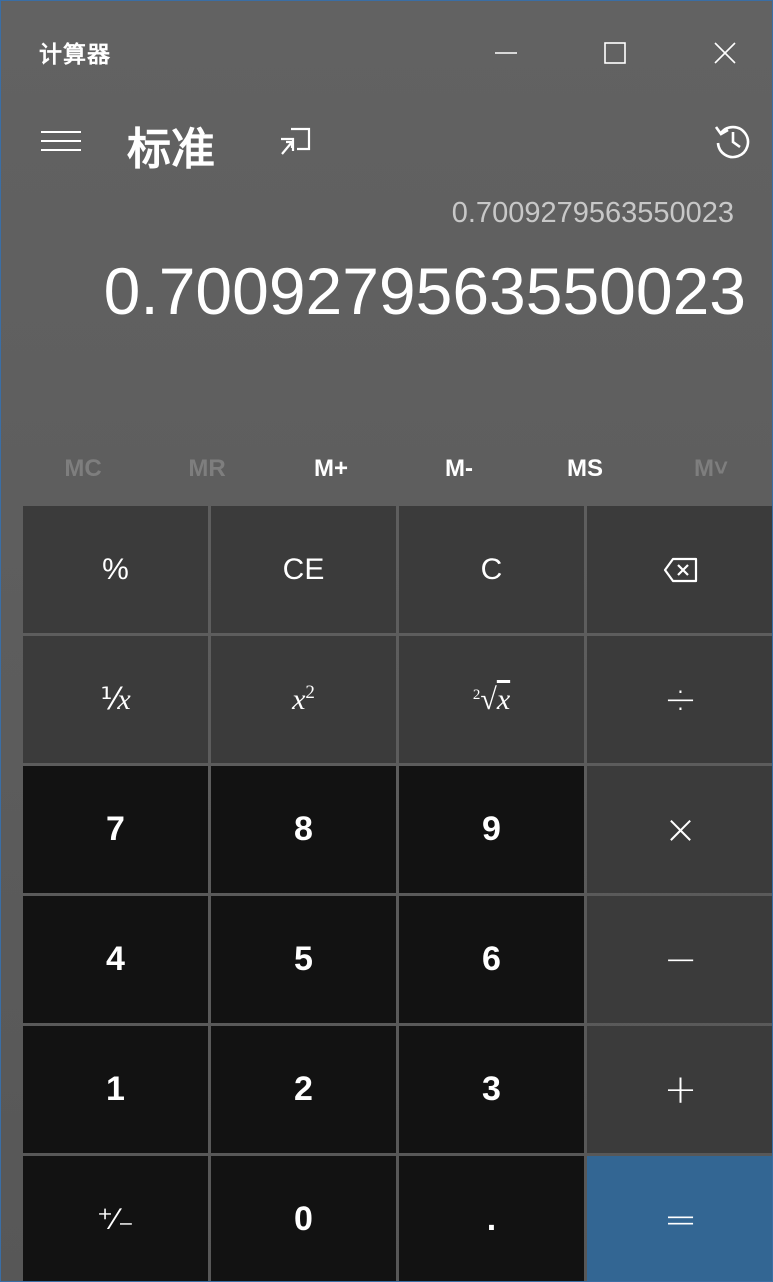 This screenshot has height=1282, width=773. I want to click on square-label: x2, so click(303, 699).